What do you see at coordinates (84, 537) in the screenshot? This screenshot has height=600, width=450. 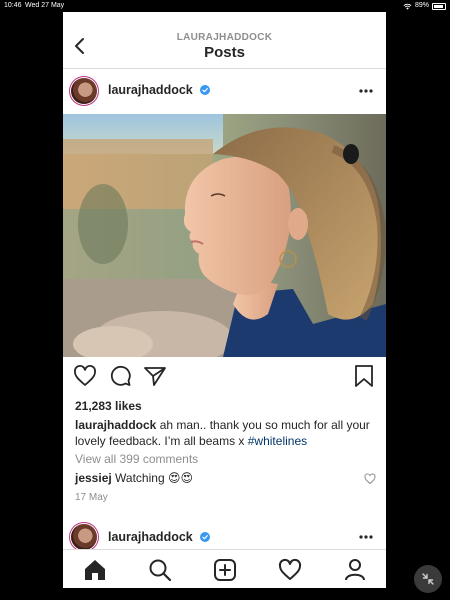 I see `next-post-avatar` at bounding box center [84, 537].